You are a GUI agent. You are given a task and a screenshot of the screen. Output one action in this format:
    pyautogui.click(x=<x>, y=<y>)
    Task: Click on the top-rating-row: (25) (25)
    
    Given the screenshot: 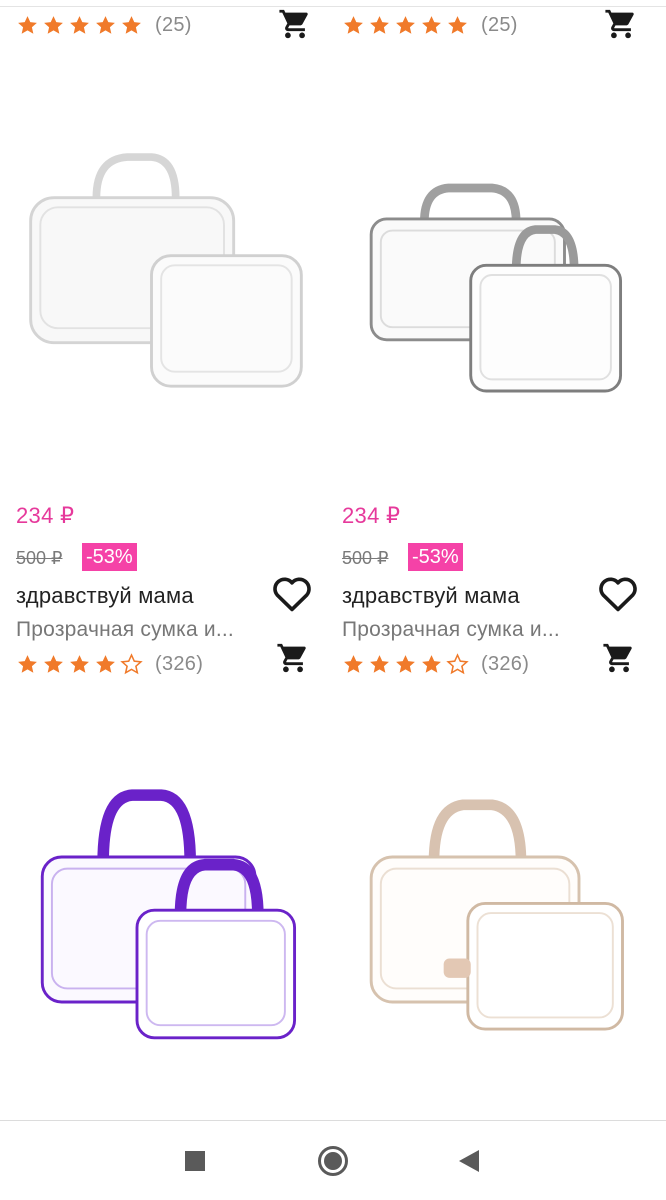 What is the action you would take?
    pyautogui.click(x=333, y=27)
    